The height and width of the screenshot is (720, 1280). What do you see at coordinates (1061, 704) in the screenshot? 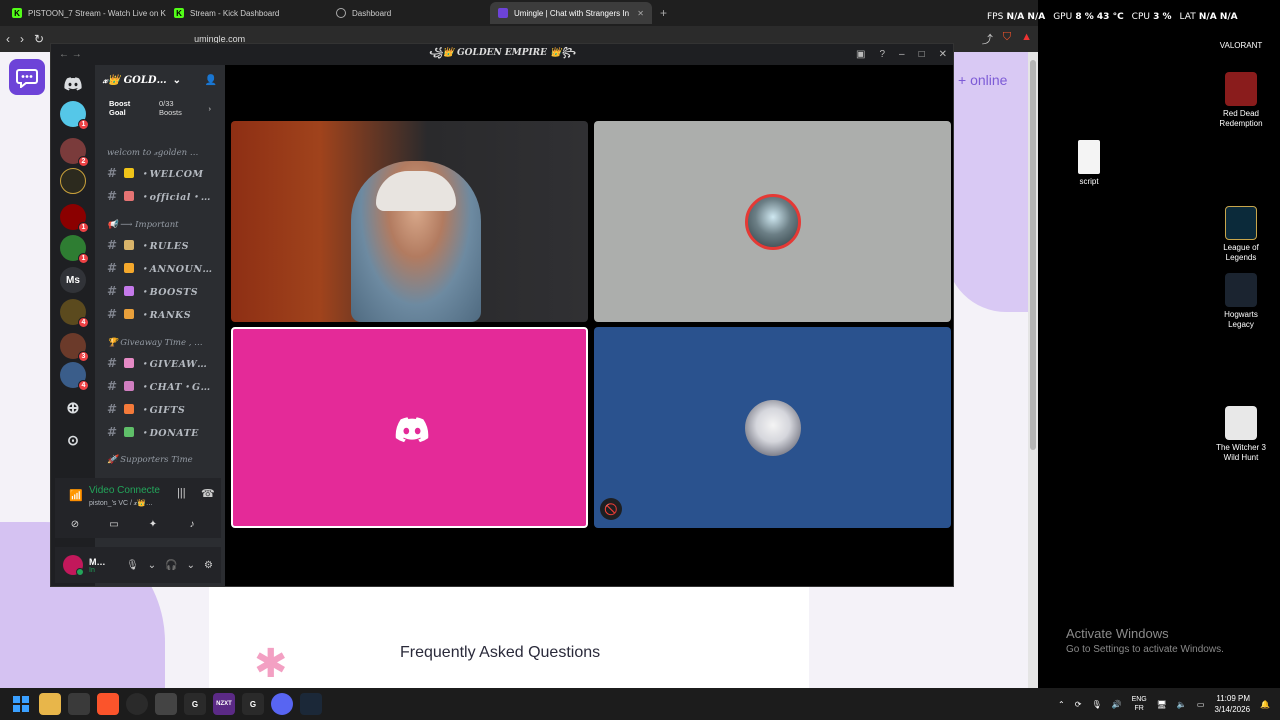
I see `chevron-up-icon: ⌃` at bounding box center [1061, 704].